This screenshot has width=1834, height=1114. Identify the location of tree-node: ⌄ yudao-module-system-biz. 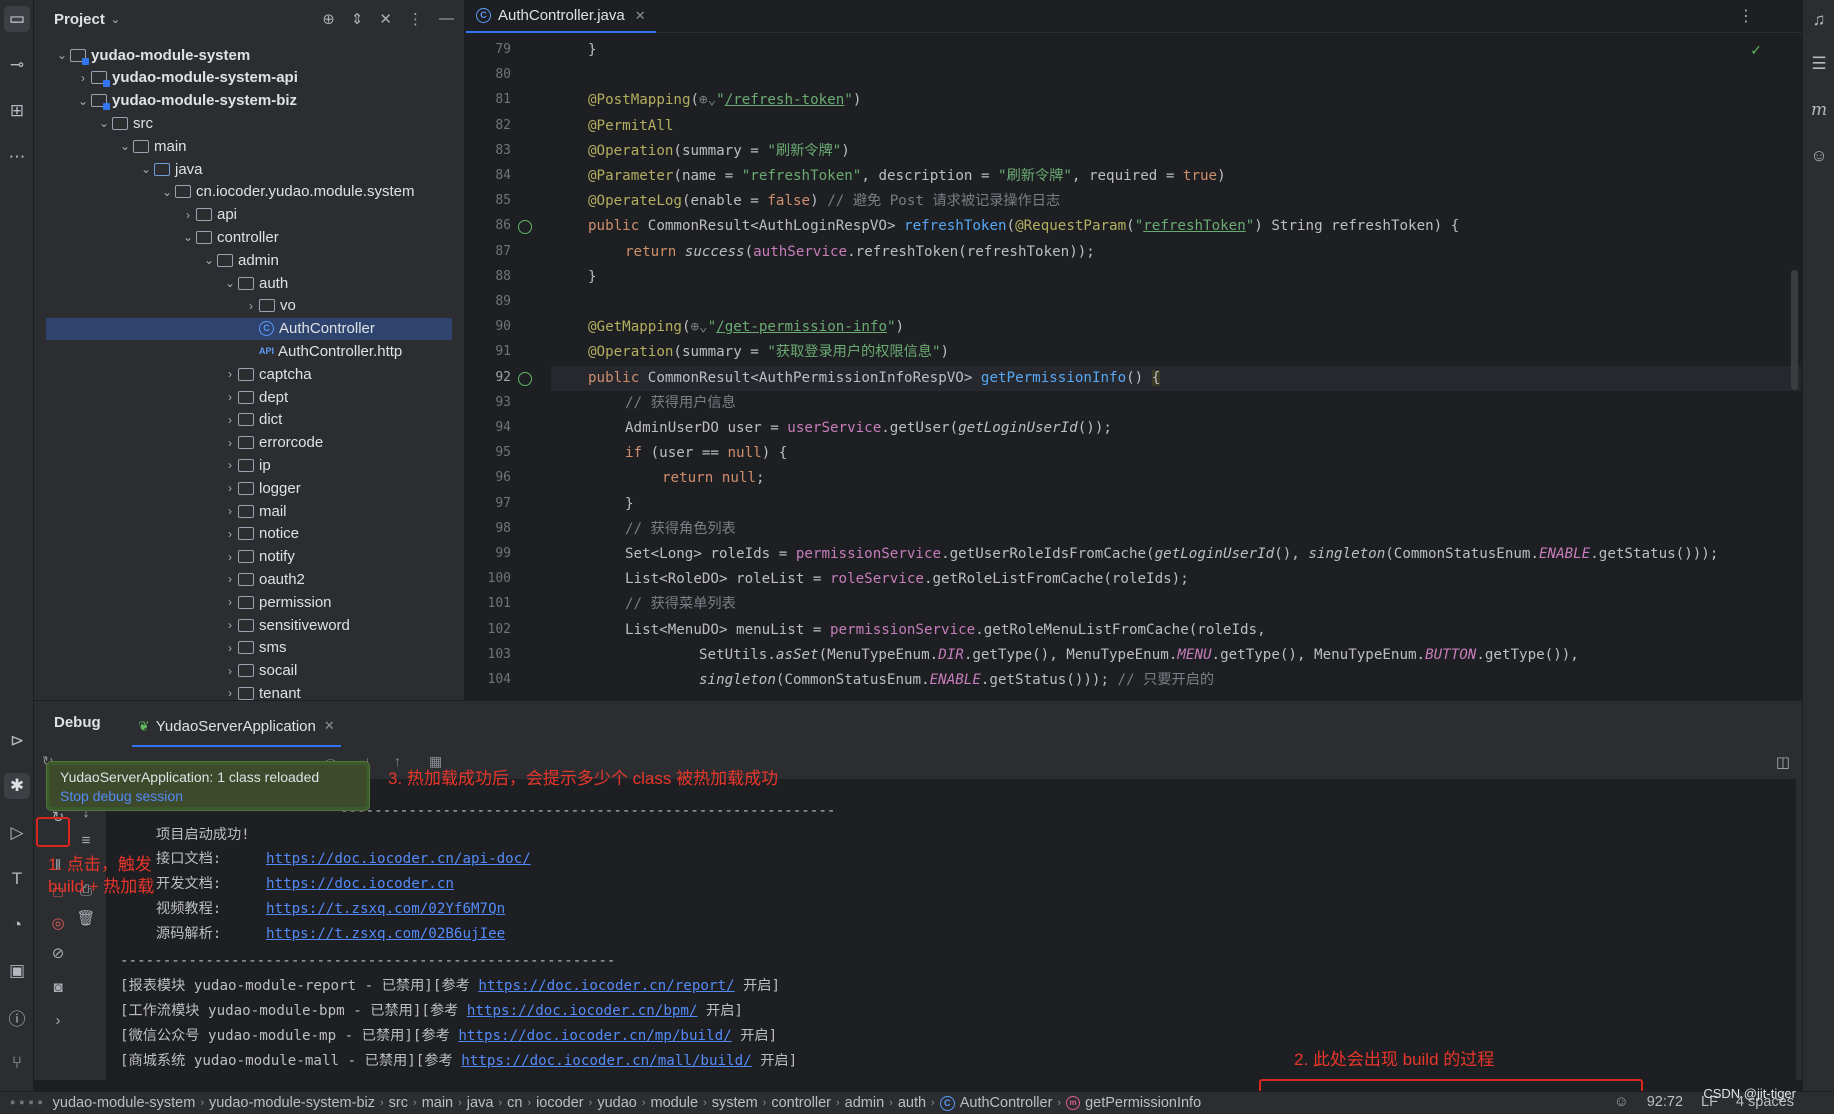
(244, 101).